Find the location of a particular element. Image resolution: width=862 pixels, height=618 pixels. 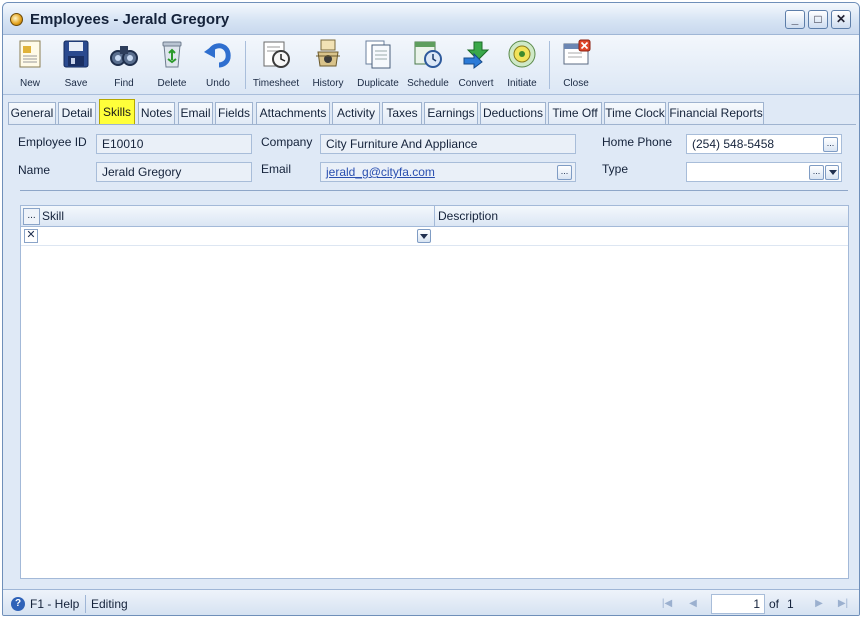

title-bar: Employees - Jerald Gregory _ □ ✕ is located at coordinates (431, 19).